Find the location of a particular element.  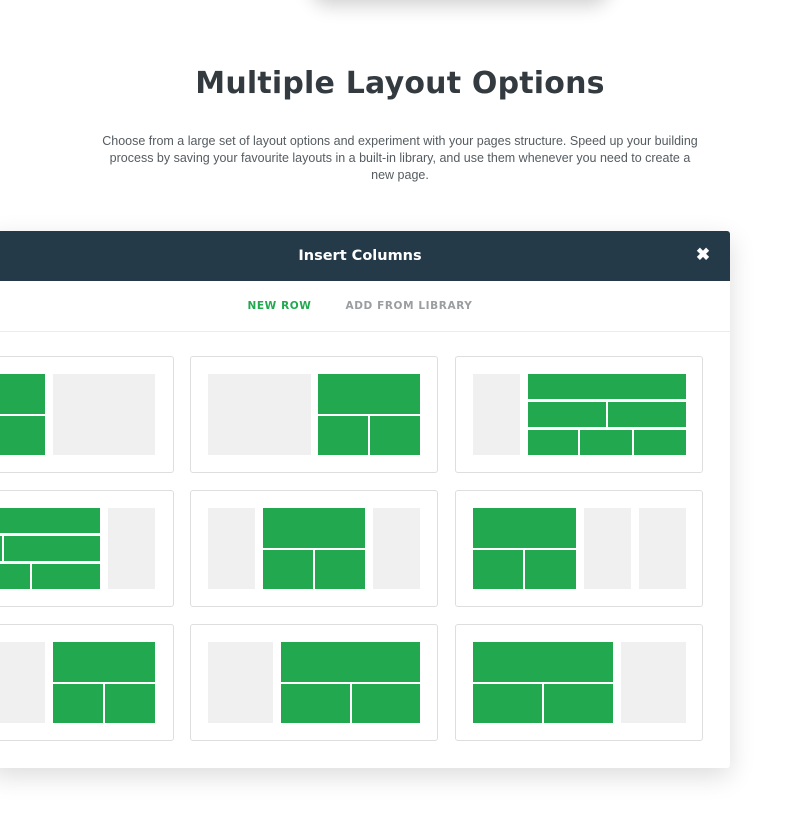

modal-tabs: NEW ROW ADD FROM LIBRARY is located at coordinates (365, 306).